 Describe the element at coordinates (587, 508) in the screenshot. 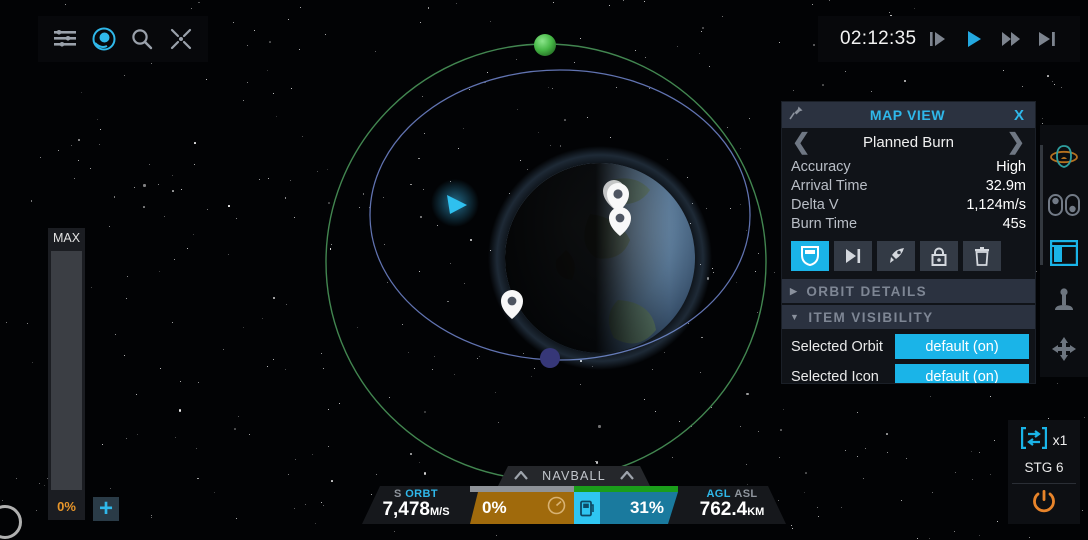

I see `fuel-icon` at that location.